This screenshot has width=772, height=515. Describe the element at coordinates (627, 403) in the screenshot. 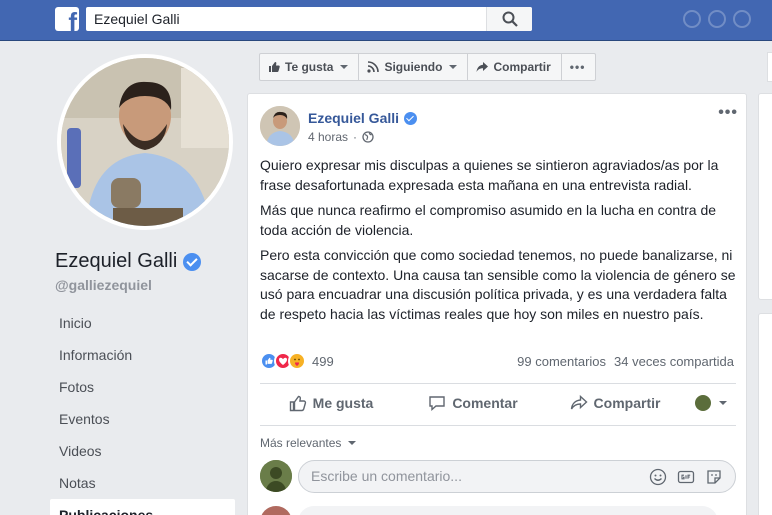

I see `share-post-label: Compartir` at that location.